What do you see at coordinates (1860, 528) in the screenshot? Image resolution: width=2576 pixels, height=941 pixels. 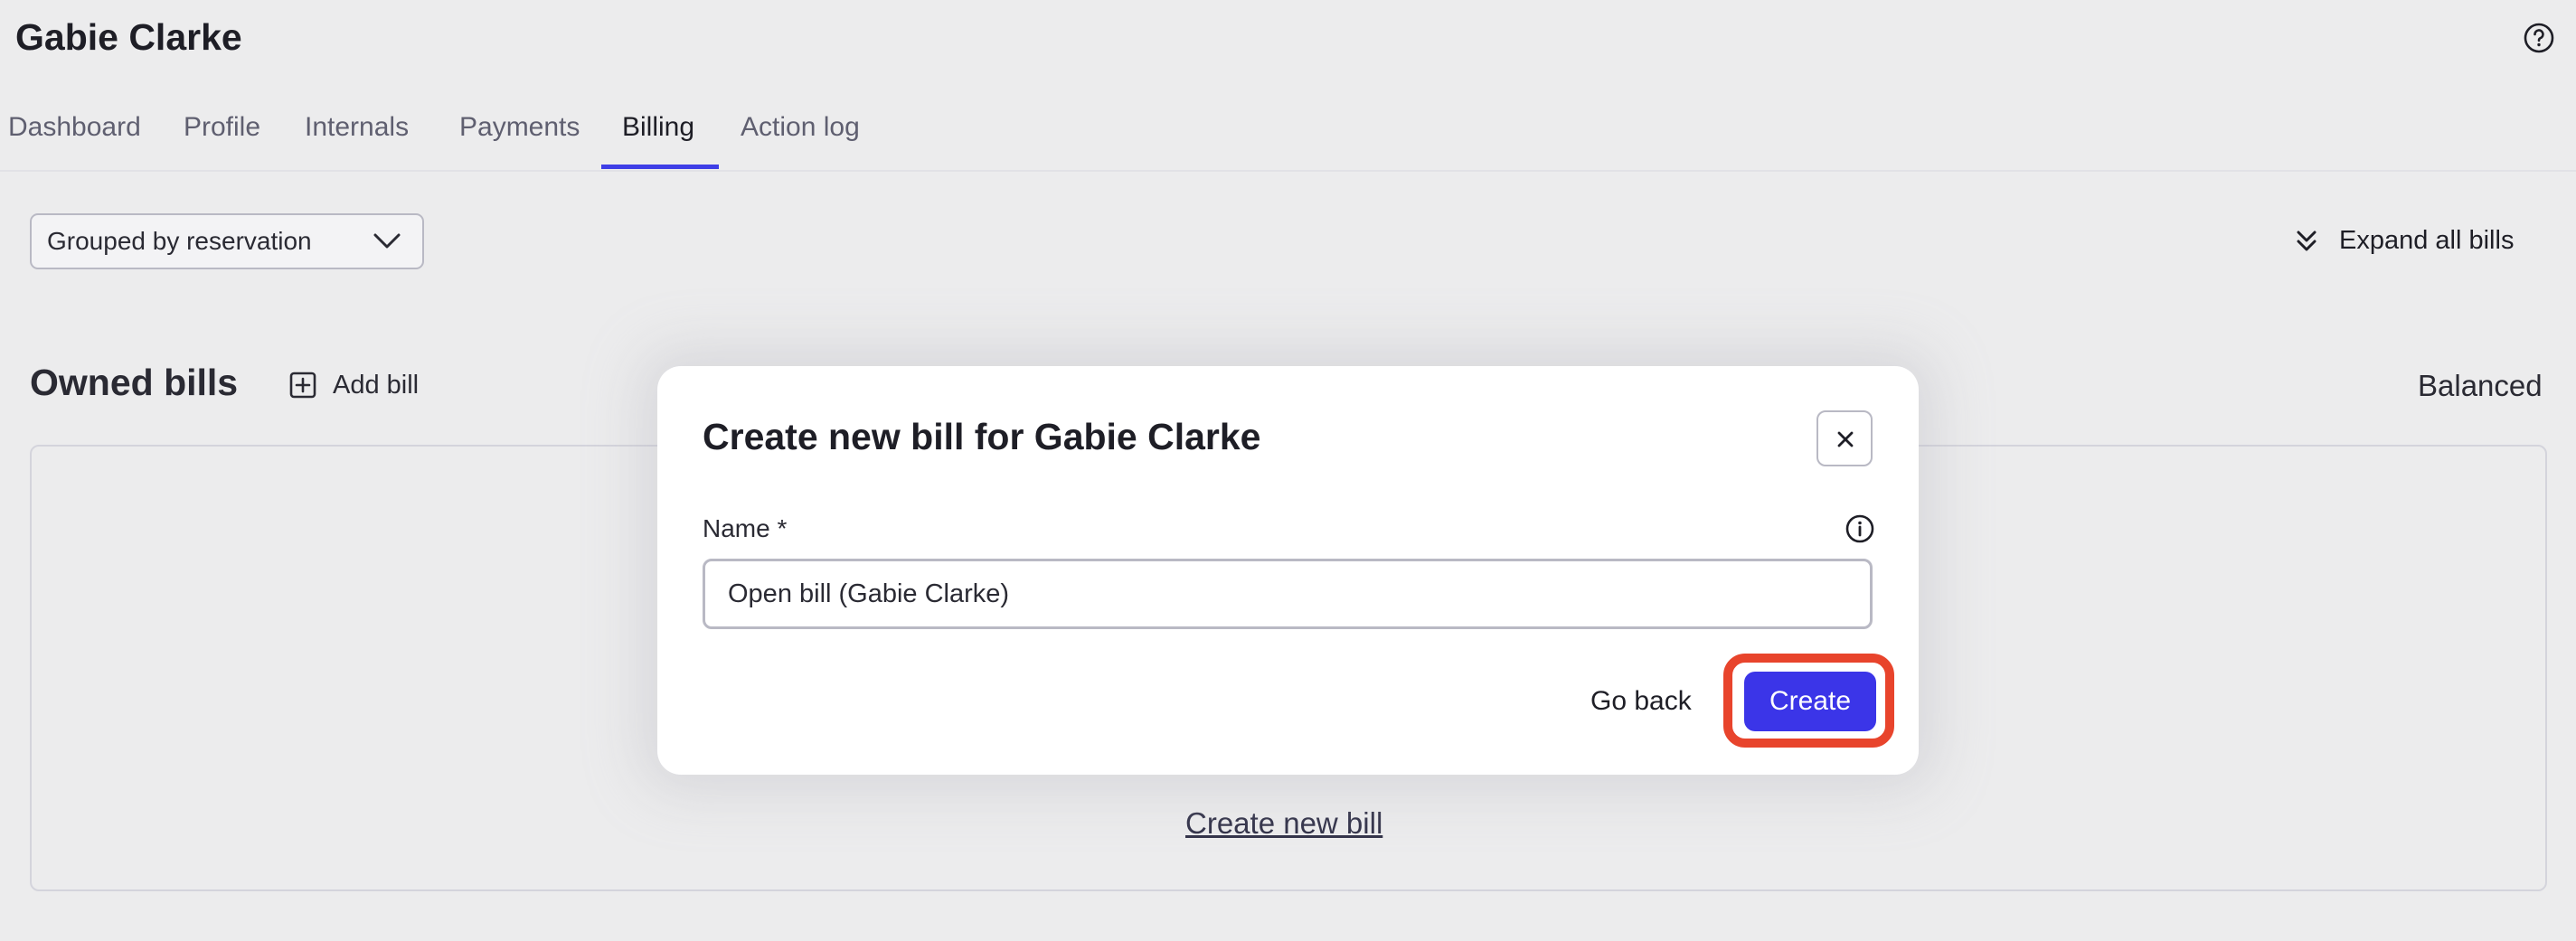 I see `info-icon` at bounding box center [1860, 528].